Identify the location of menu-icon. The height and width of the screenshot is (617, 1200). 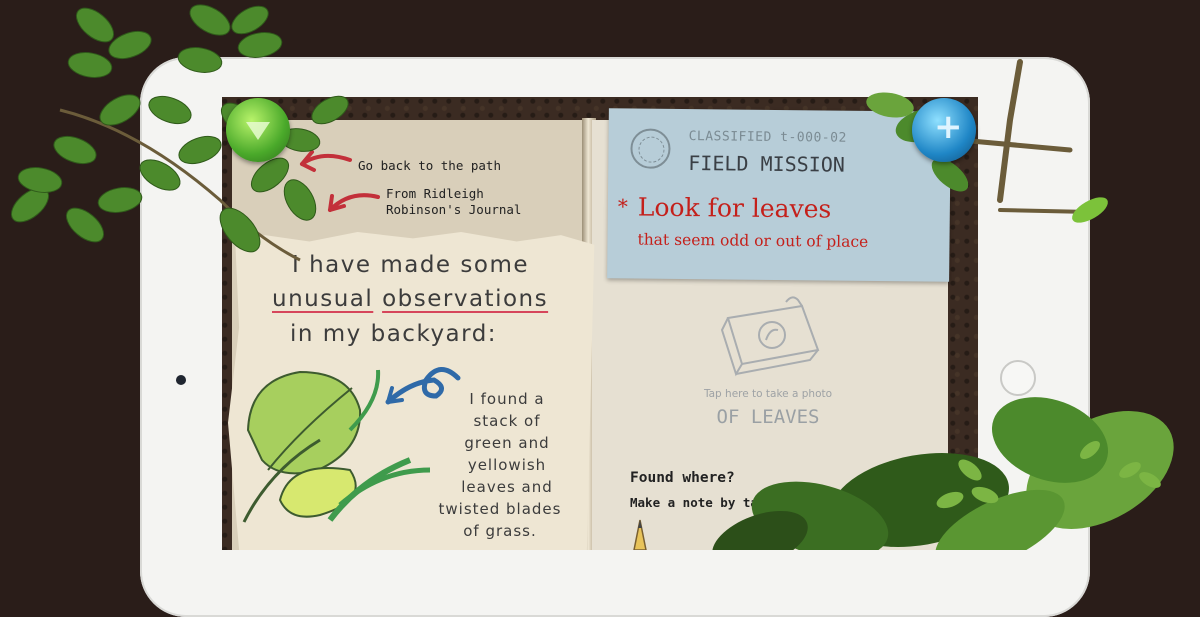
(258, 131).